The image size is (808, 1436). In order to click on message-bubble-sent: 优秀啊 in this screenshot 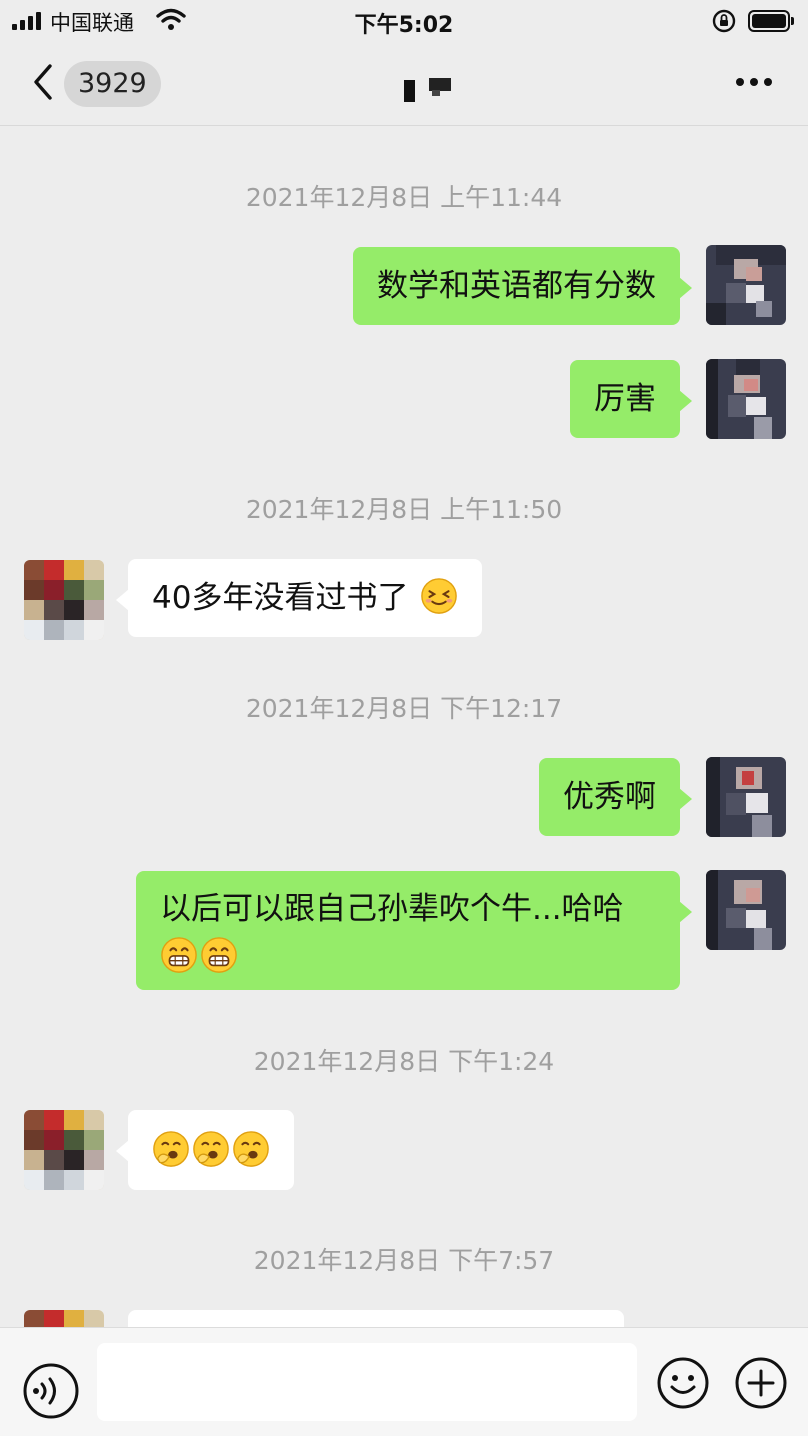, I will do `click(615, 797)`.